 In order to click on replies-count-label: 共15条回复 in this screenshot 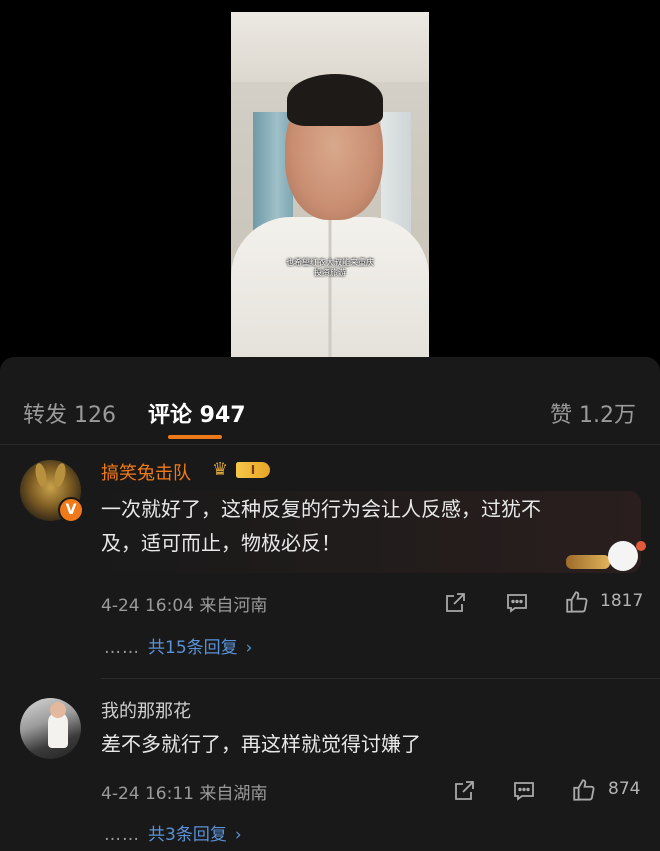, I will do `click(193, 648)`.